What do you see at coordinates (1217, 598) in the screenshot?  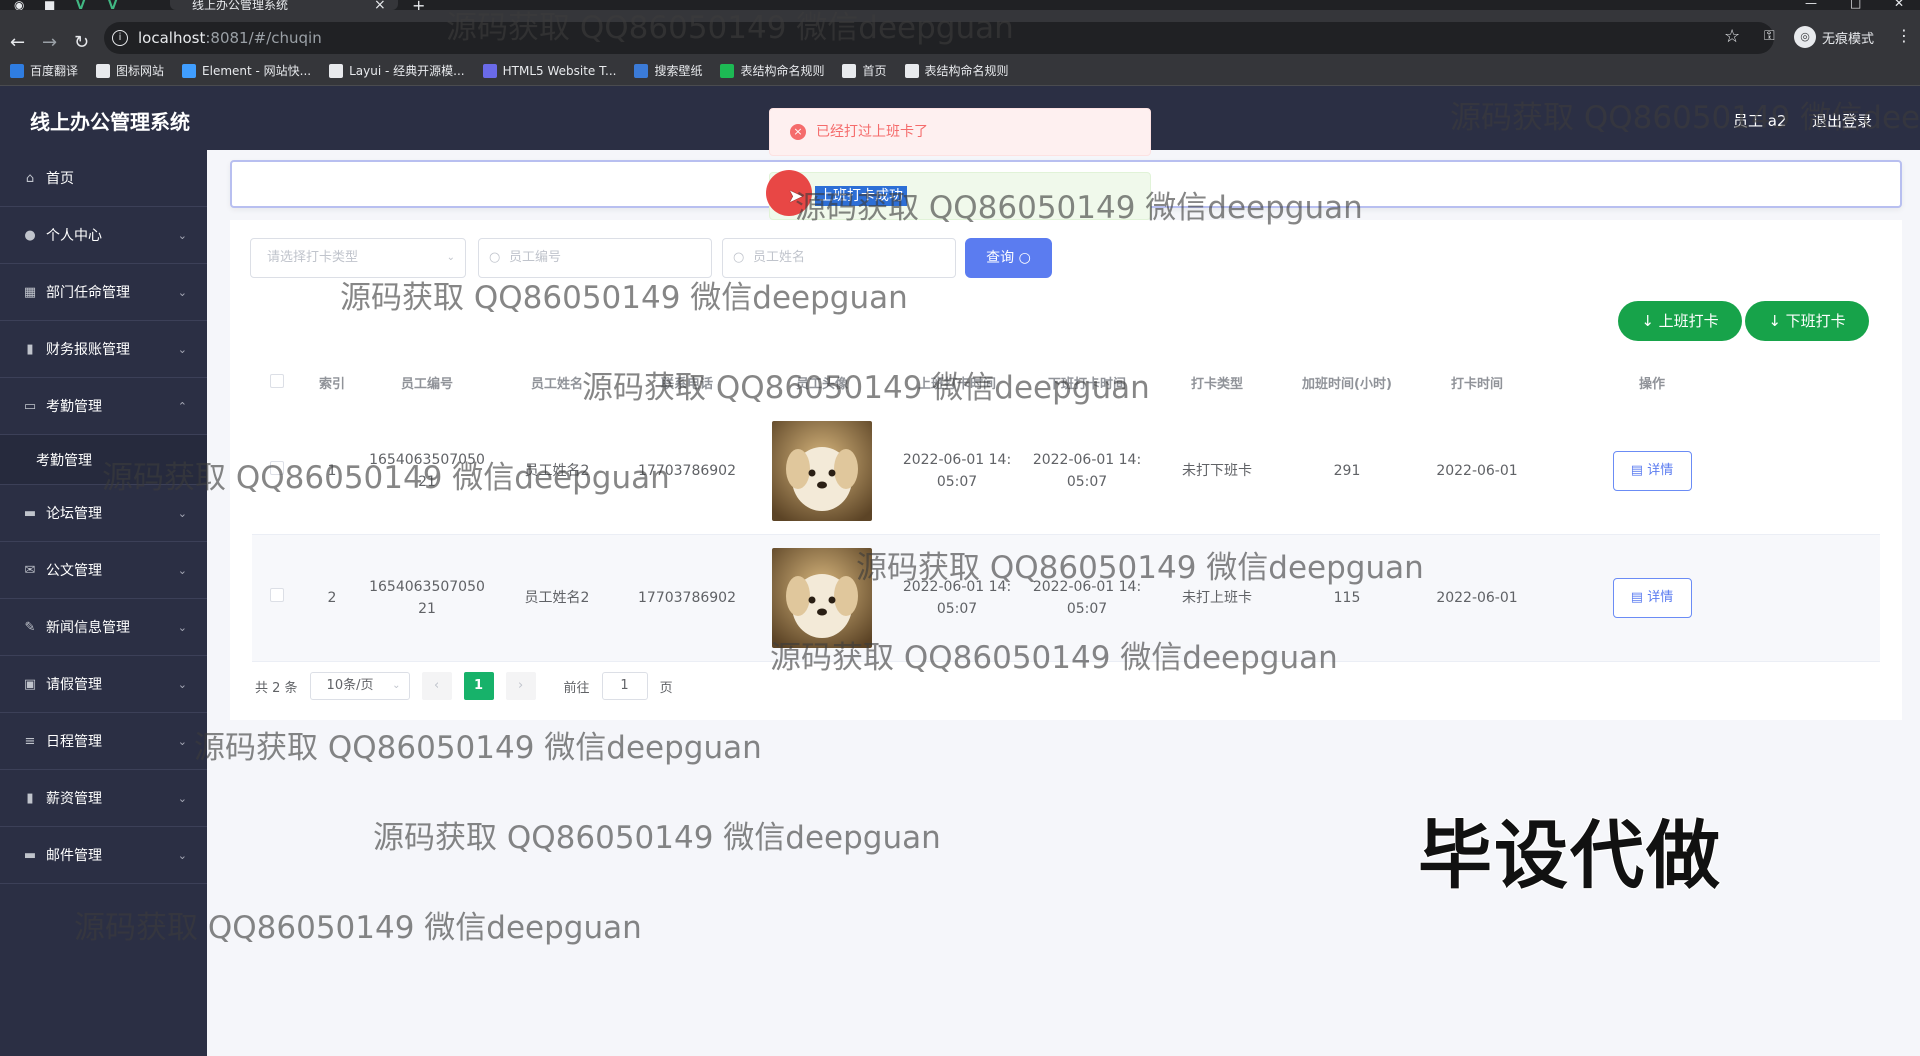 I see `table-cell: 未打上班卡` at bounding box center [1217, 598].